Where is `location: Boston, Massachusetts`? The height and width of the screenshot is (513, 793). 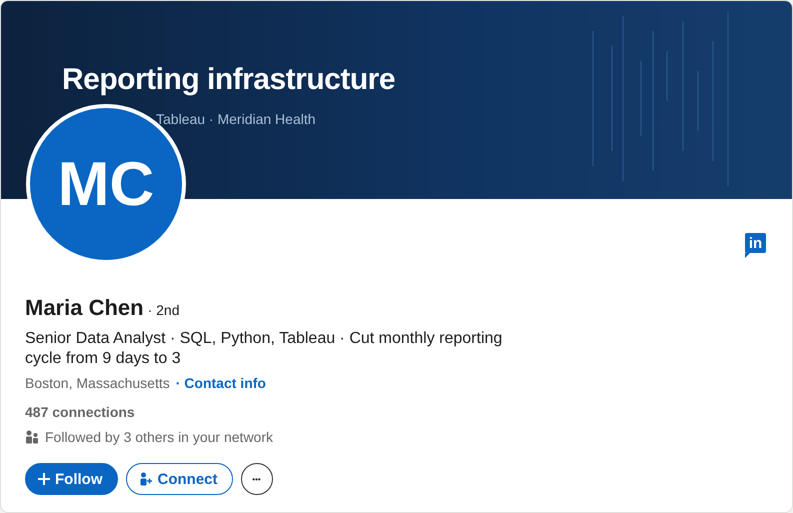
location: Boston, Massachusetts is located at coordinates (97, 383).